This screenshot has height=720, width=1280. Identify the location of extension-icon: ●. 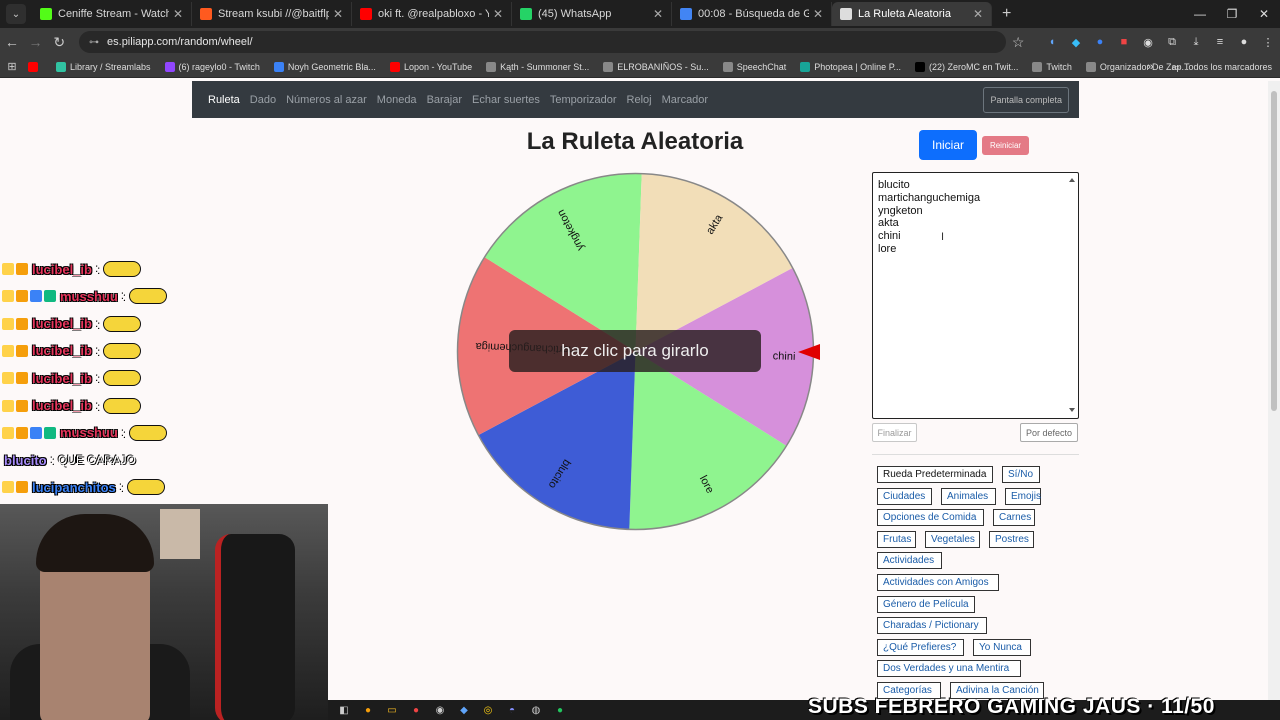
(1100, 42).